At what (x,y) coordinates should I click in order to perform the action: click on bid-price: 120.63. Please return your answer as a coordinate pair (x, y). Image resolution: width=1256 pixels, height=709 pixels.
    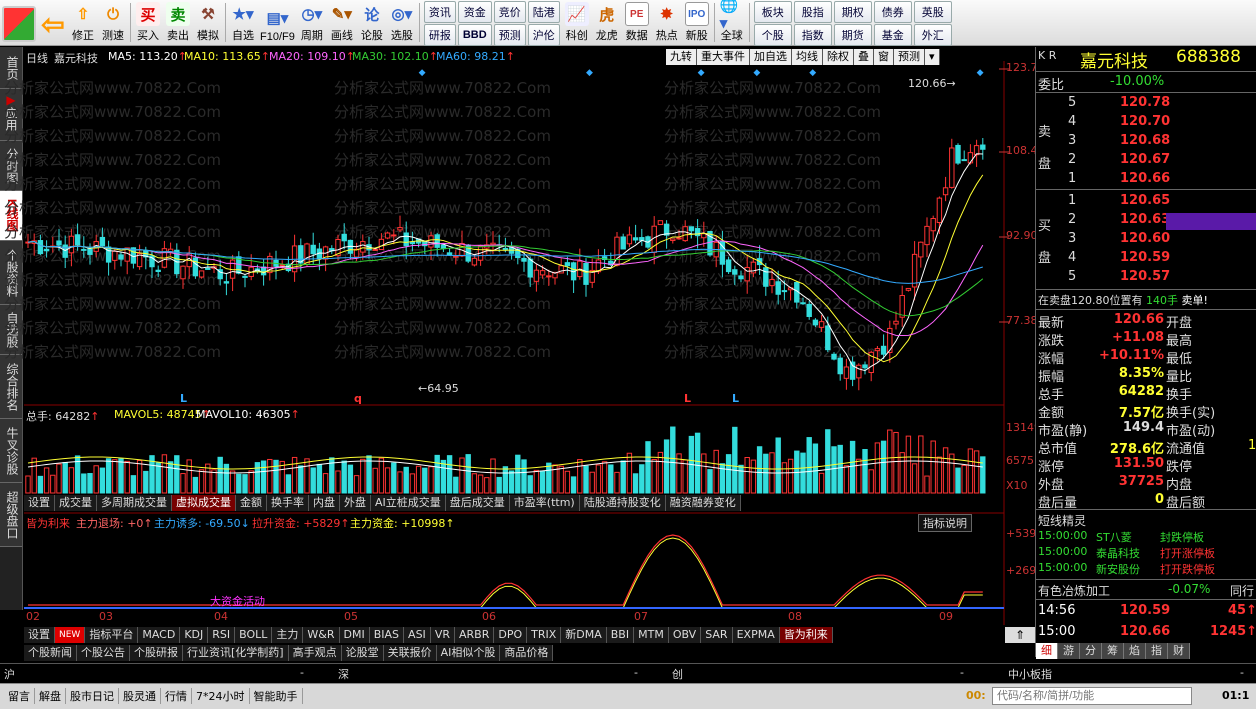
    Looking at the image, I should click on (1145, 219).